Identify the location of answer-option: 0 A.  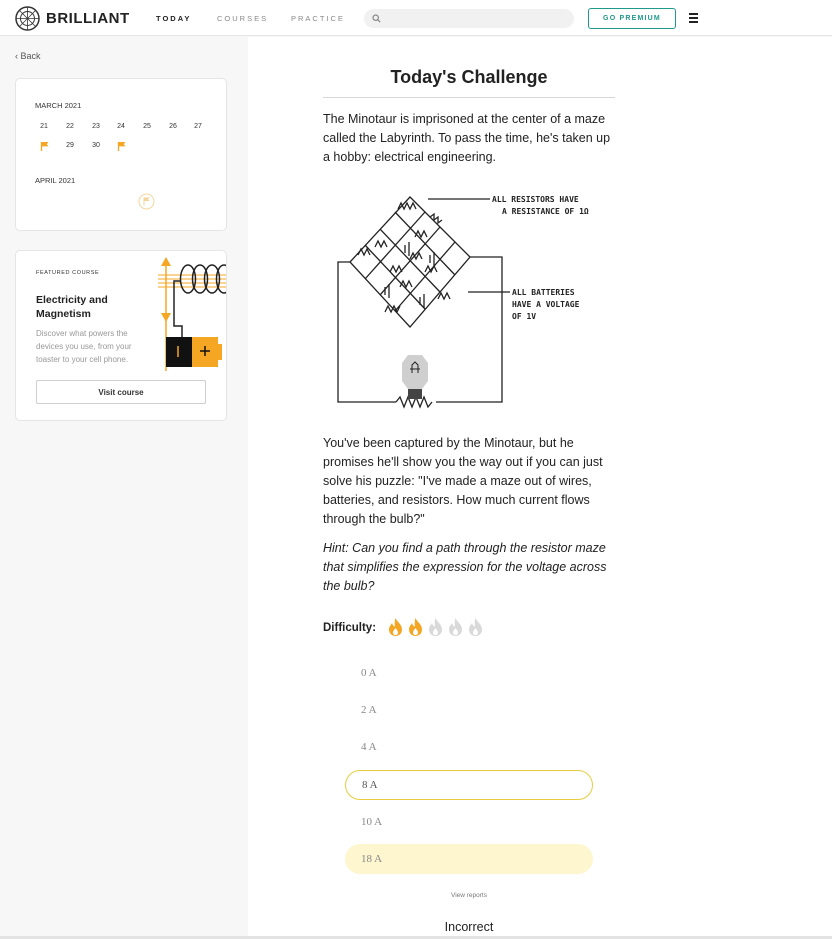
(469, 673).